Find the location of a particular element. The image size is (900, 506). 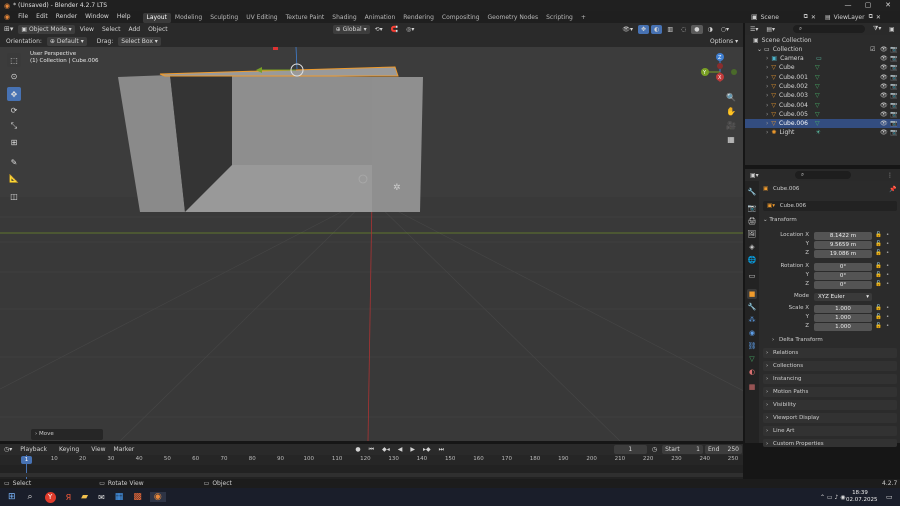

yandex-icon: Я is located at coordinates (69, 497).